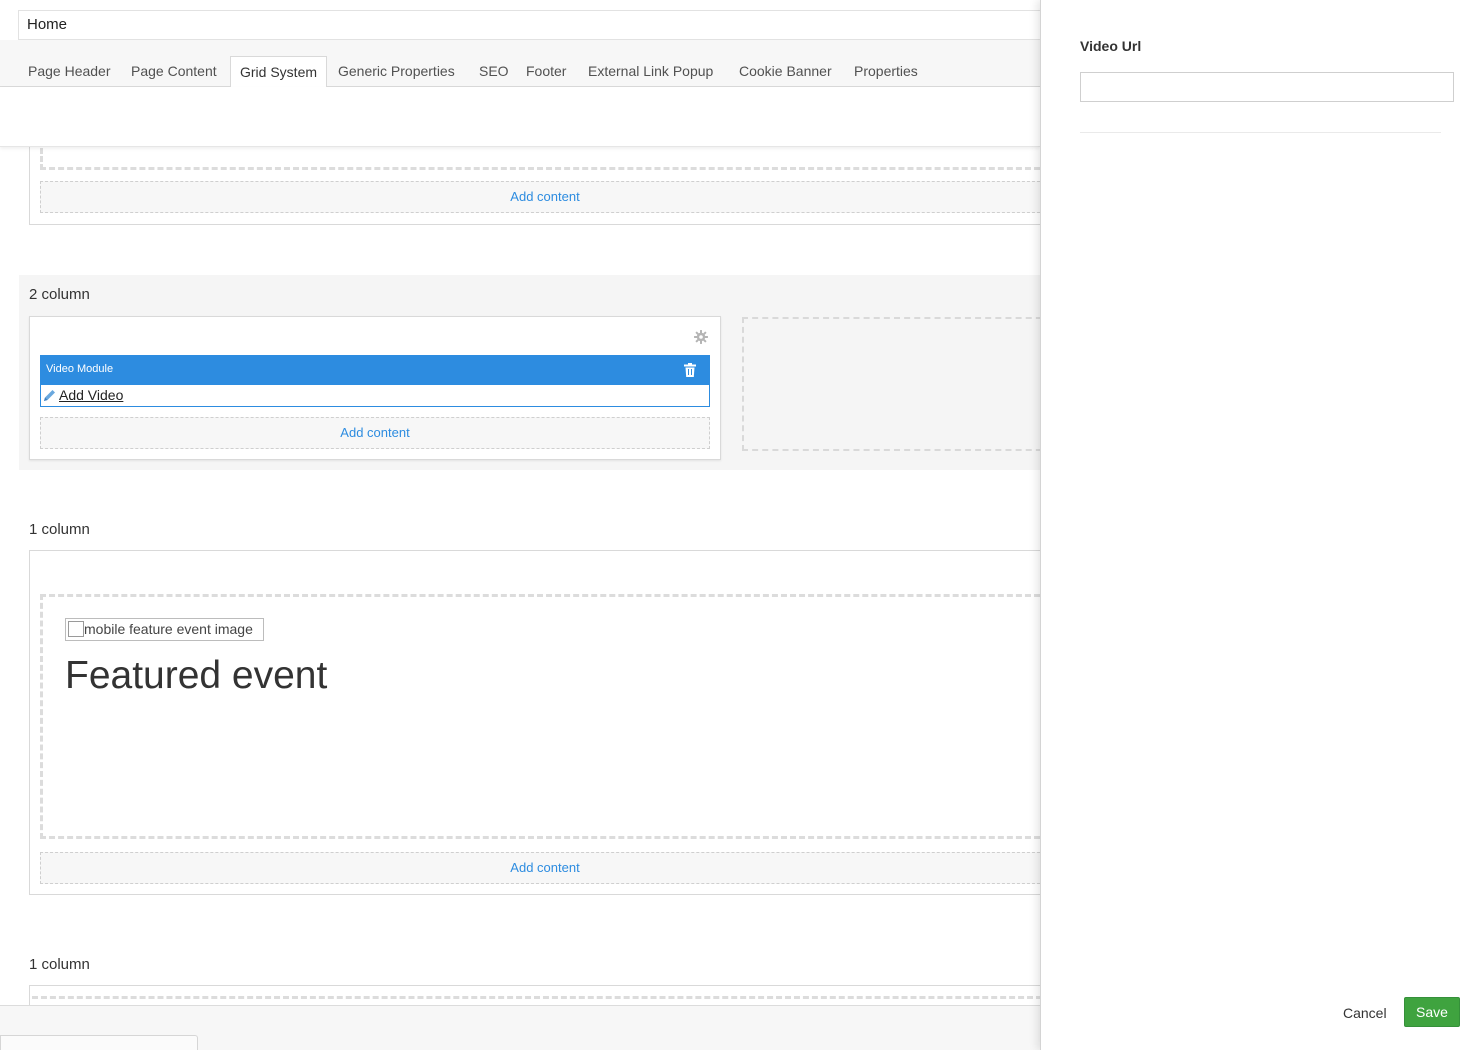  What do you see at coordinates (196, 675) in the screenshot?
I see `featured-event-heading: Featured event` at bounding box center [196, 675].